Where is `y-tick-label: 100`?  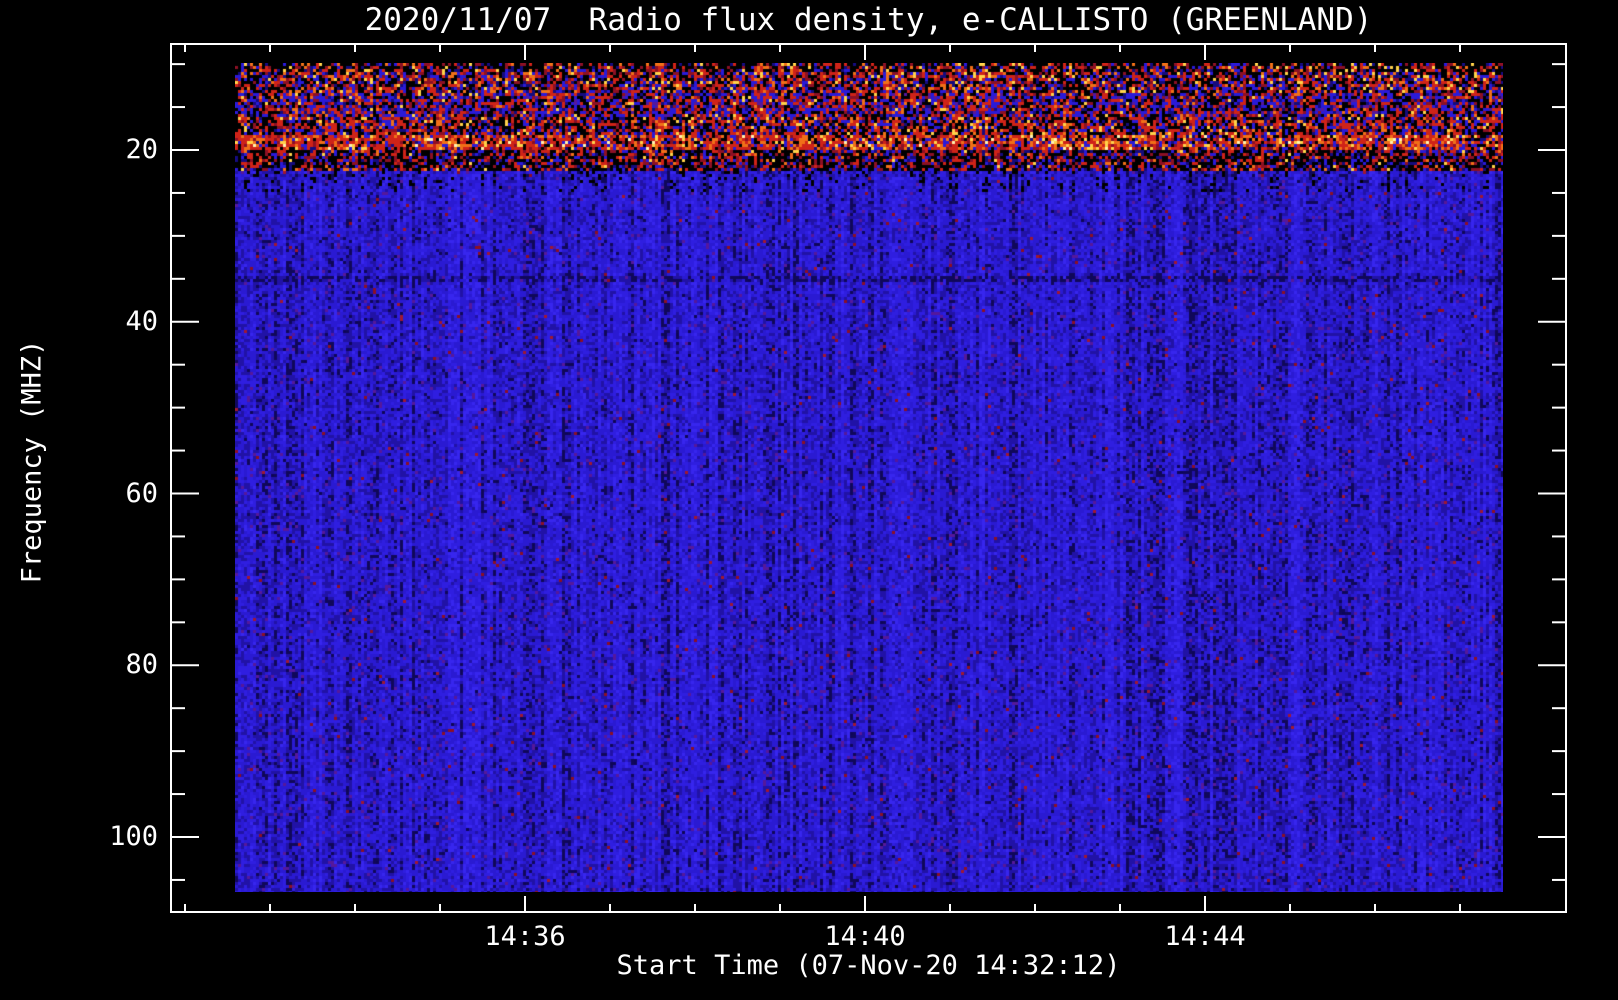 y-tick-label: 100 is located at coordinates (133, 836).